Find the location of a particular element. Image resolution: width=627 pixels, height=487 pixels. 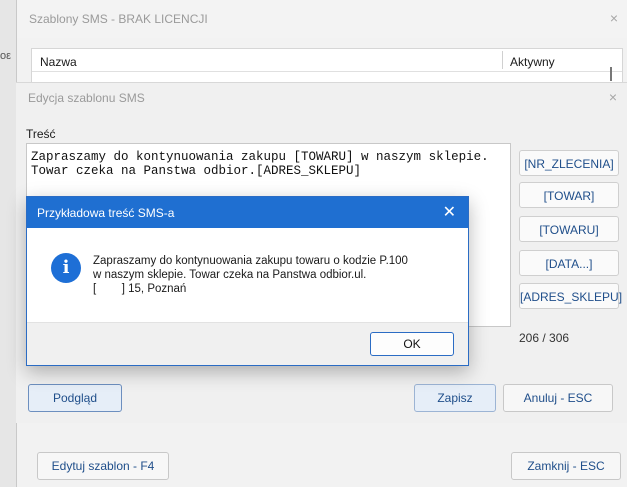

column-header-name: Nazwa is located at coordinates (58, 62).